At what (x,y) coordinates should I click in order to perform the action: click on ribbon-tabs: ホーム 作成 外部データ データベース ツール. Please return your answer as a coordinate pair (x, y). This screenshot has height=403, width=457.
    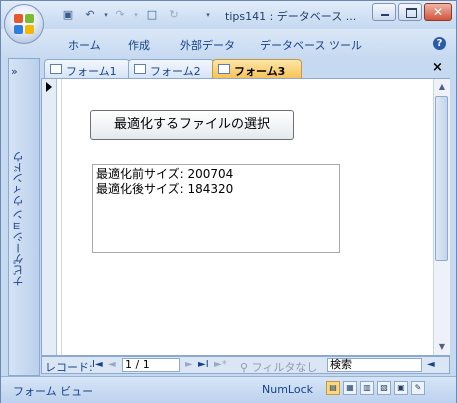
    Looking at the image, I should click on (228, 43).